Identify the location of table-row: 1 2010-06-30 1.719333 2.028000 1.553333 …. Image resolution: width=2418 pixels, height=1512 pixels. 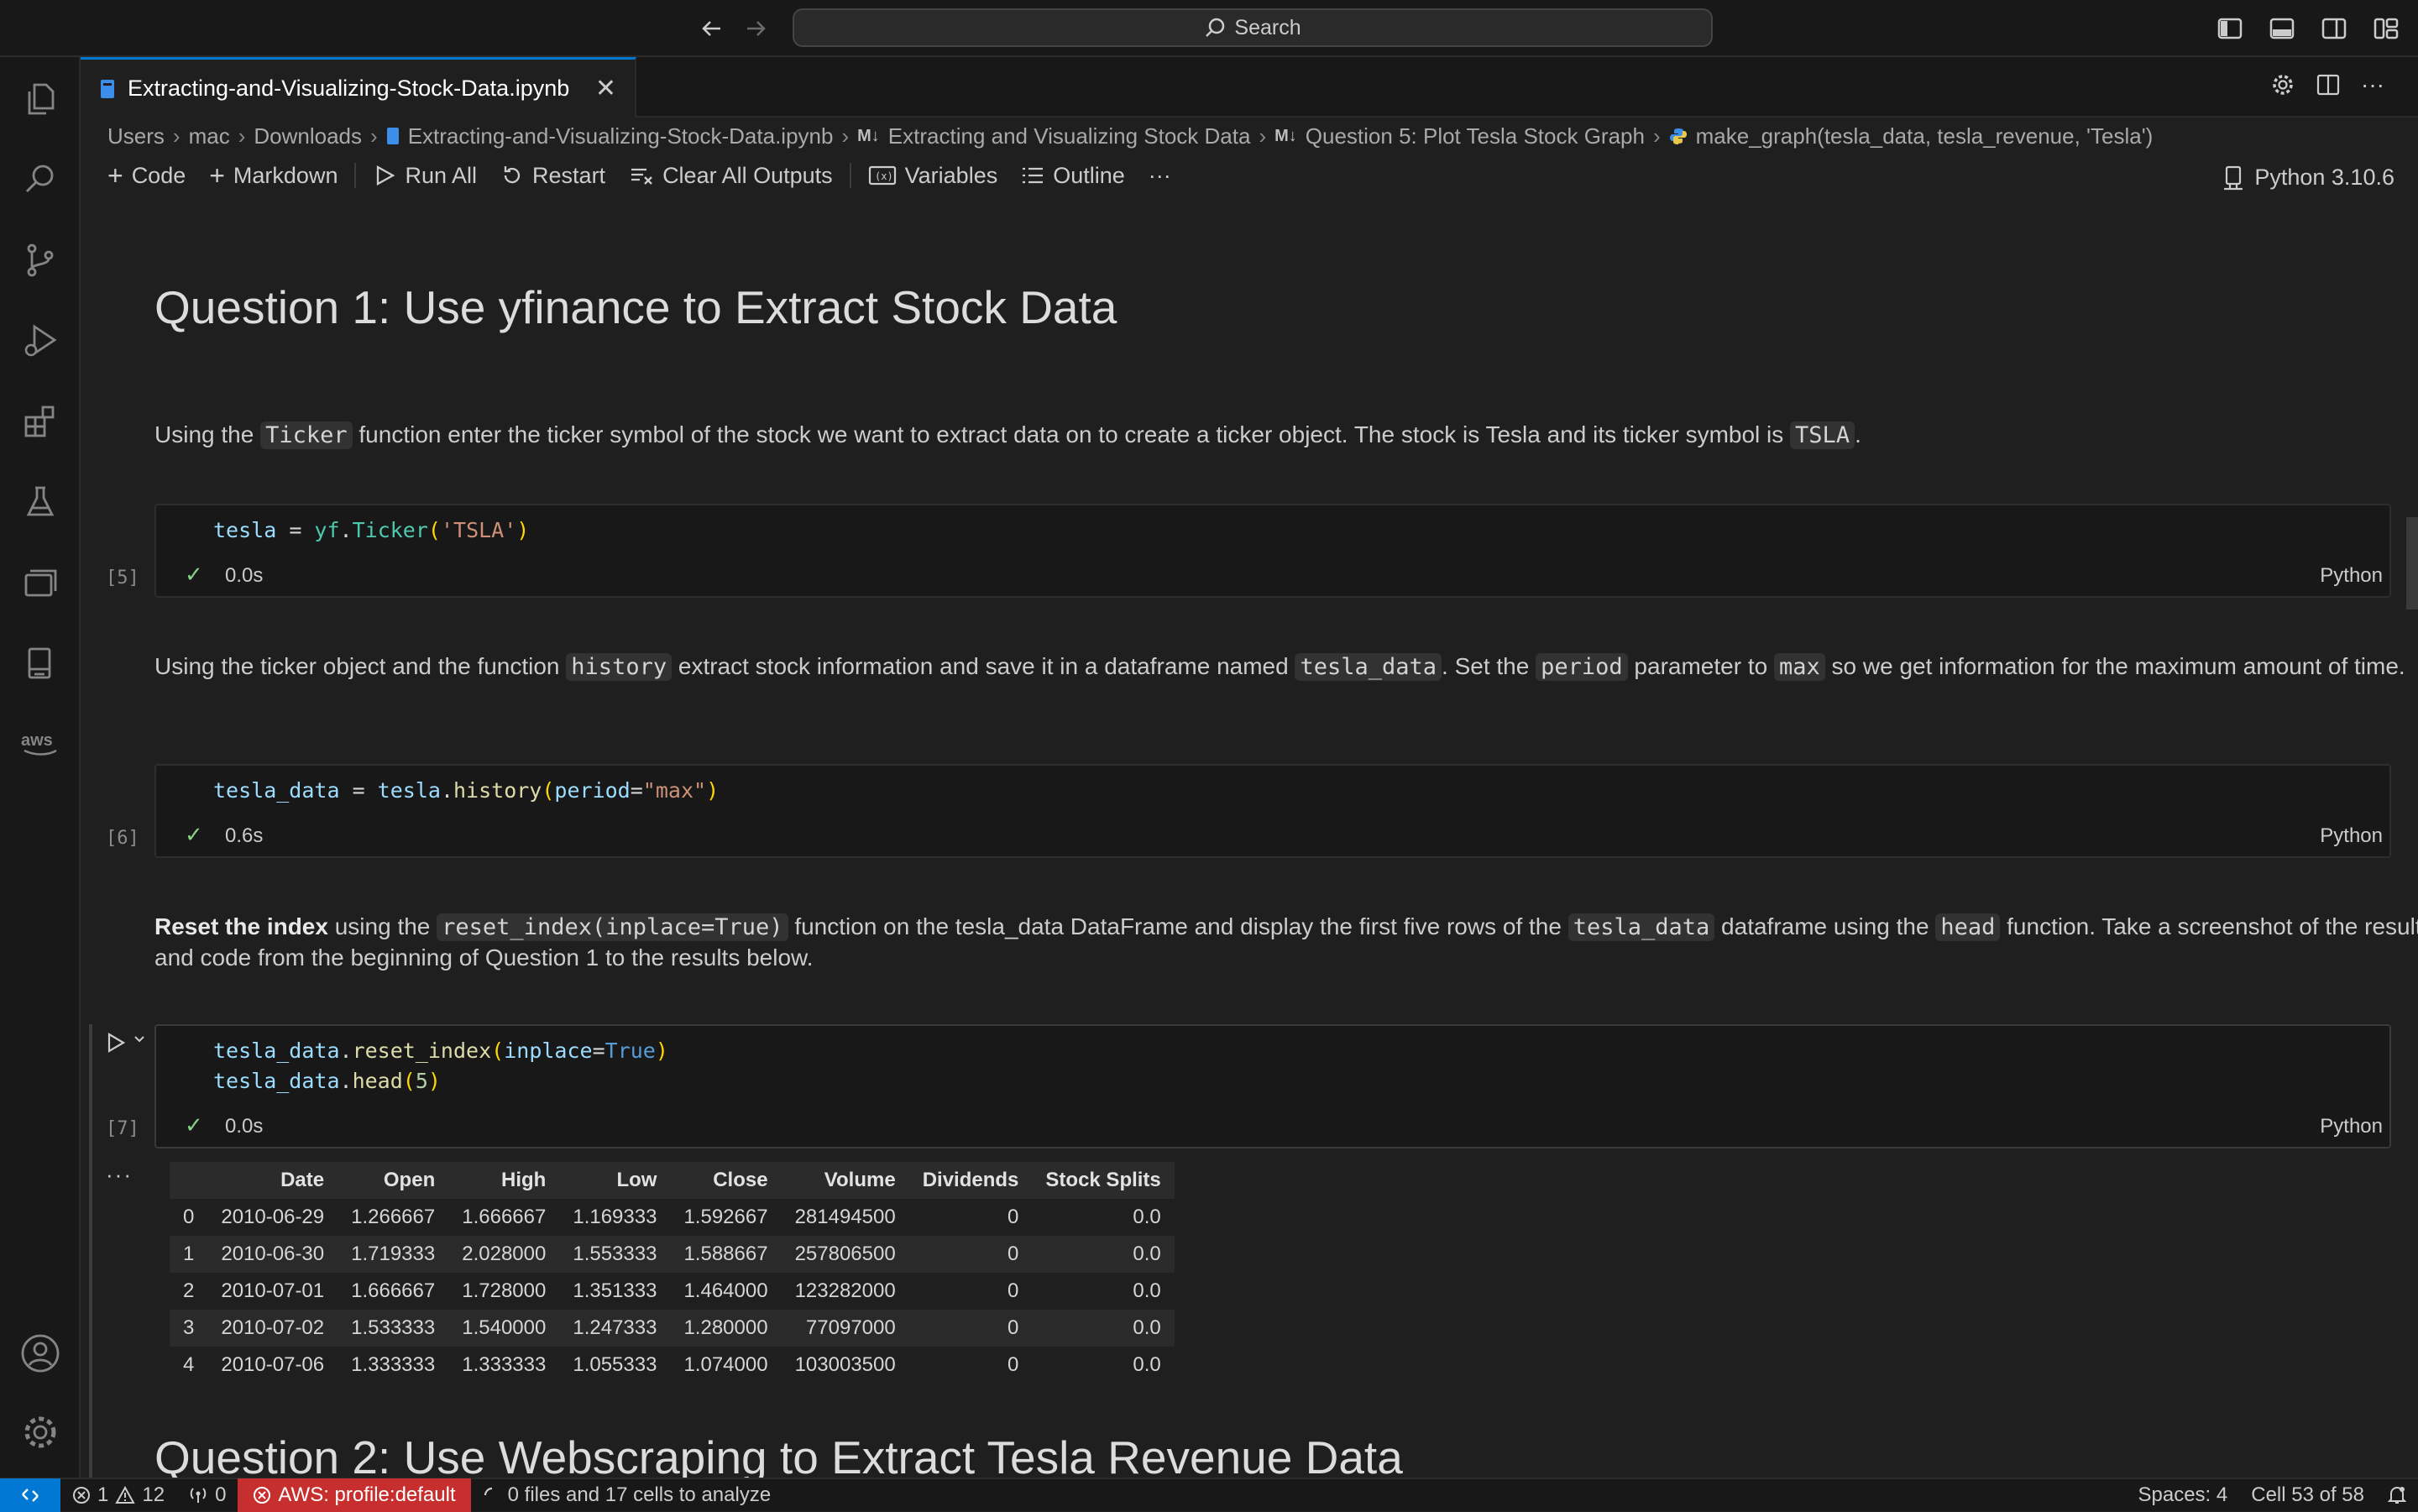
(672, 1254).